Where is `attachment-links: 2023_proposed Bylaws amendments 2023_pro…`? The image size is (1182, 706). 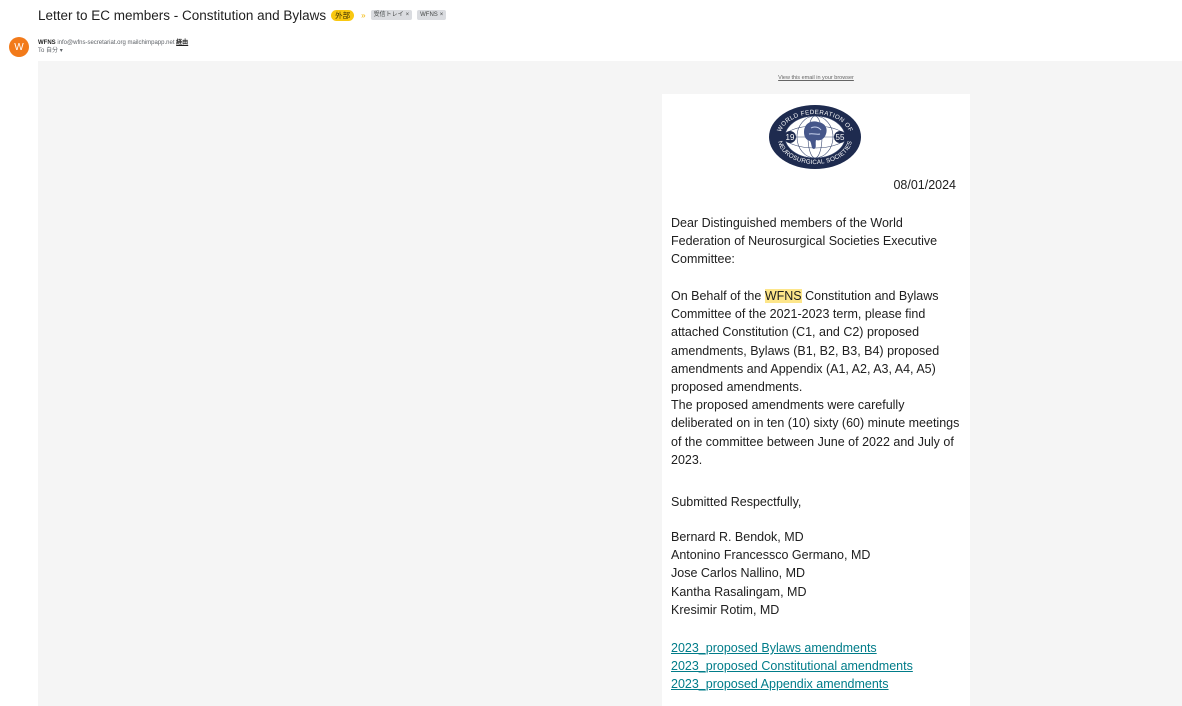
attachment-links: 2023_proposed Bylaws amendments 2023_pro… is located at coordinates (816, 666).